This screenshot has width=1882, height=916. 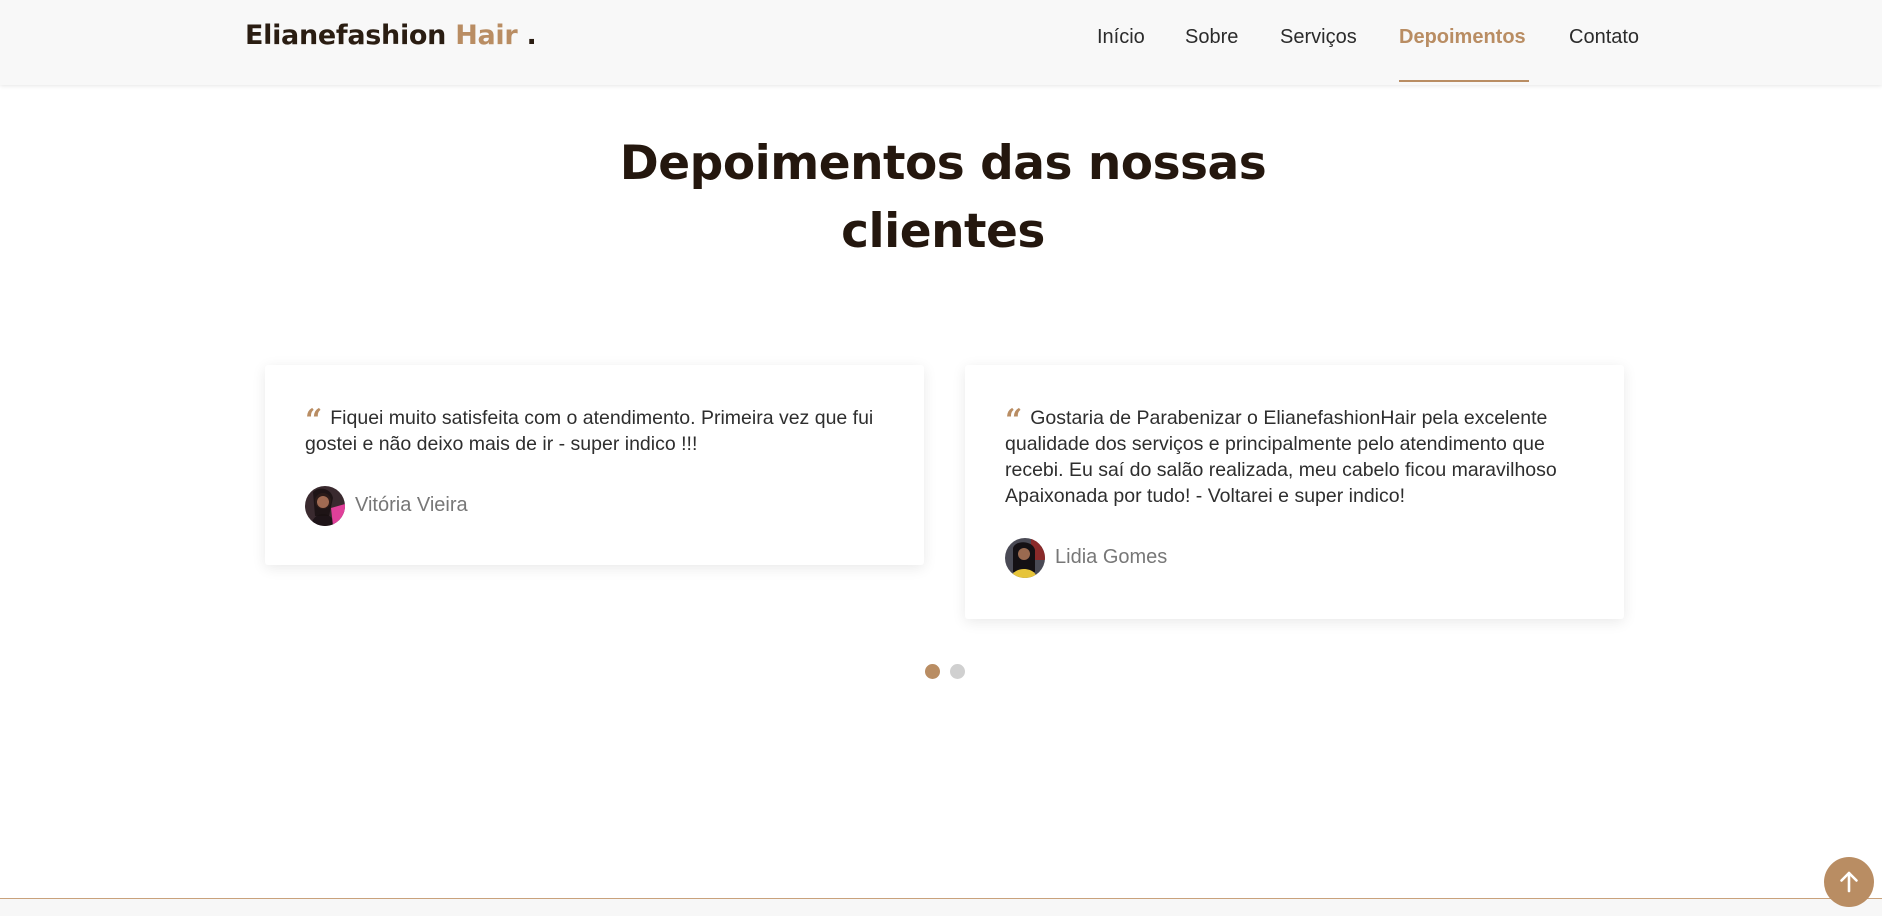 What do you see at coordinates (1121, 37) in the screenshot?
I see `nav-inicio: Início` at bounding box center [1121, 37].